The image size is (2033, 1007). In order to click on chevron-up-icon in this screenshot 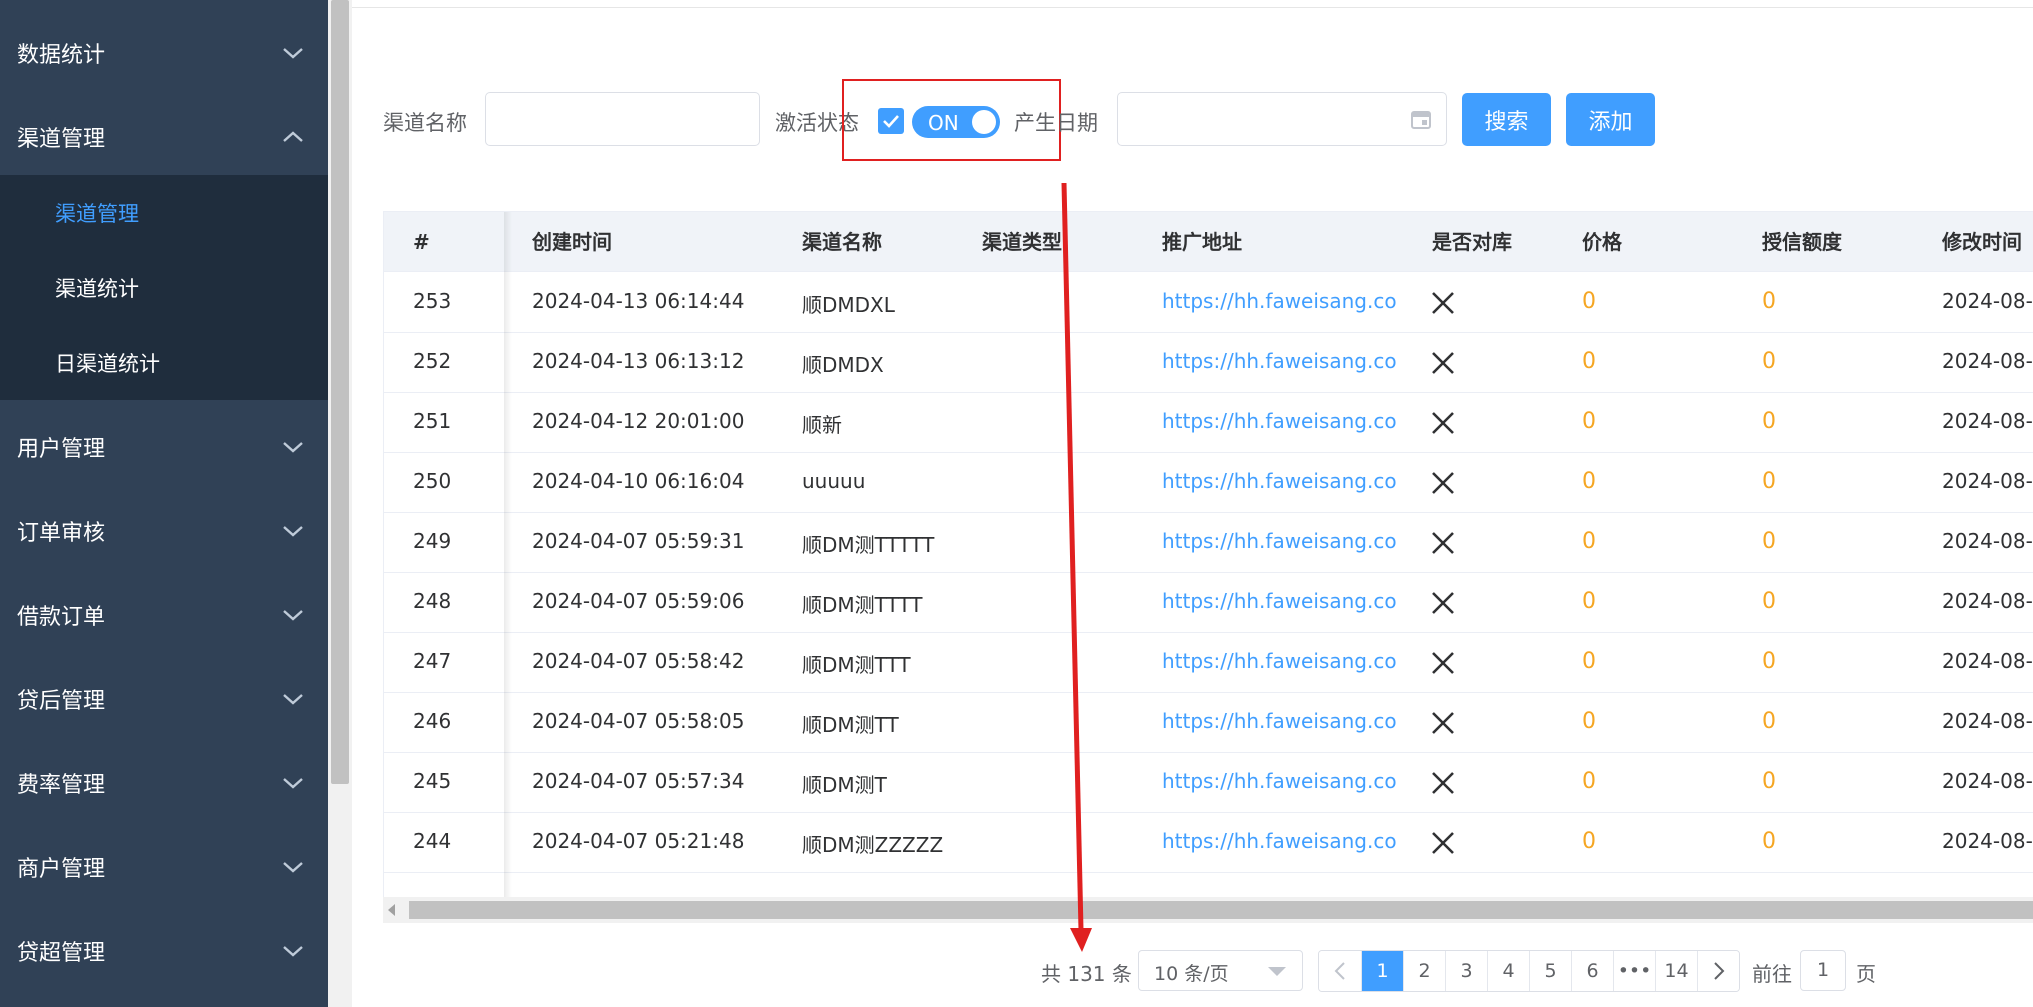, I will do `click(293, 136)`.